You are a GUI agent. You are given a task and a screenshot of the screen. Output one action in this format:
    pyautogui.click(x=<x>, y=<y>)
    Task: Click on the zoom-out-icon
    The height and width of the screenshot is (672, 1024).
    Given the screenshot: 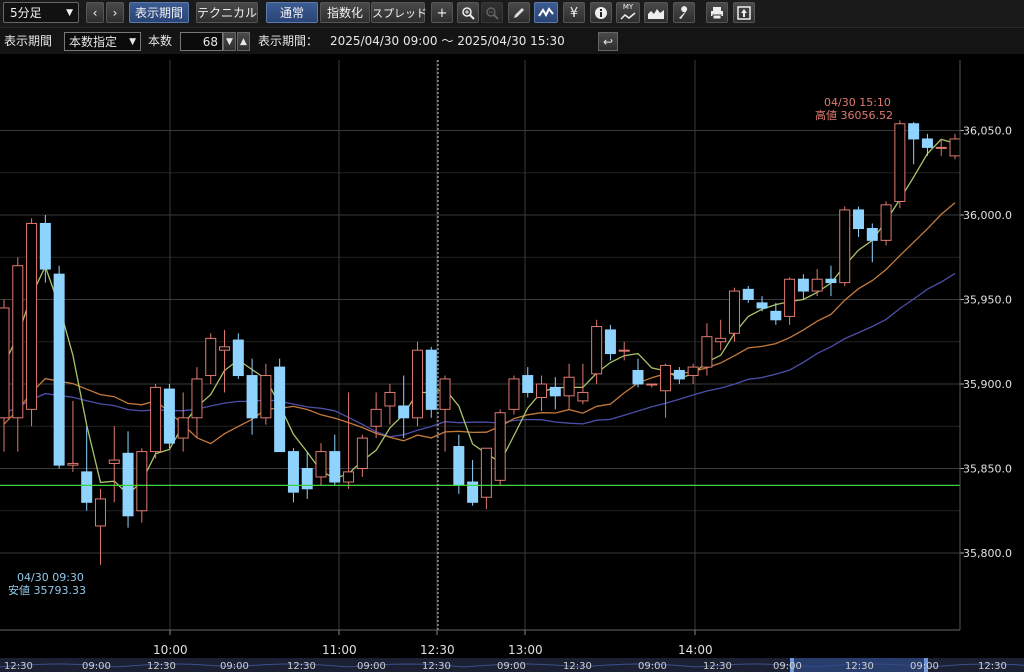 What is the action you would take?
    pyautogui.click(x=492, y=12)
    